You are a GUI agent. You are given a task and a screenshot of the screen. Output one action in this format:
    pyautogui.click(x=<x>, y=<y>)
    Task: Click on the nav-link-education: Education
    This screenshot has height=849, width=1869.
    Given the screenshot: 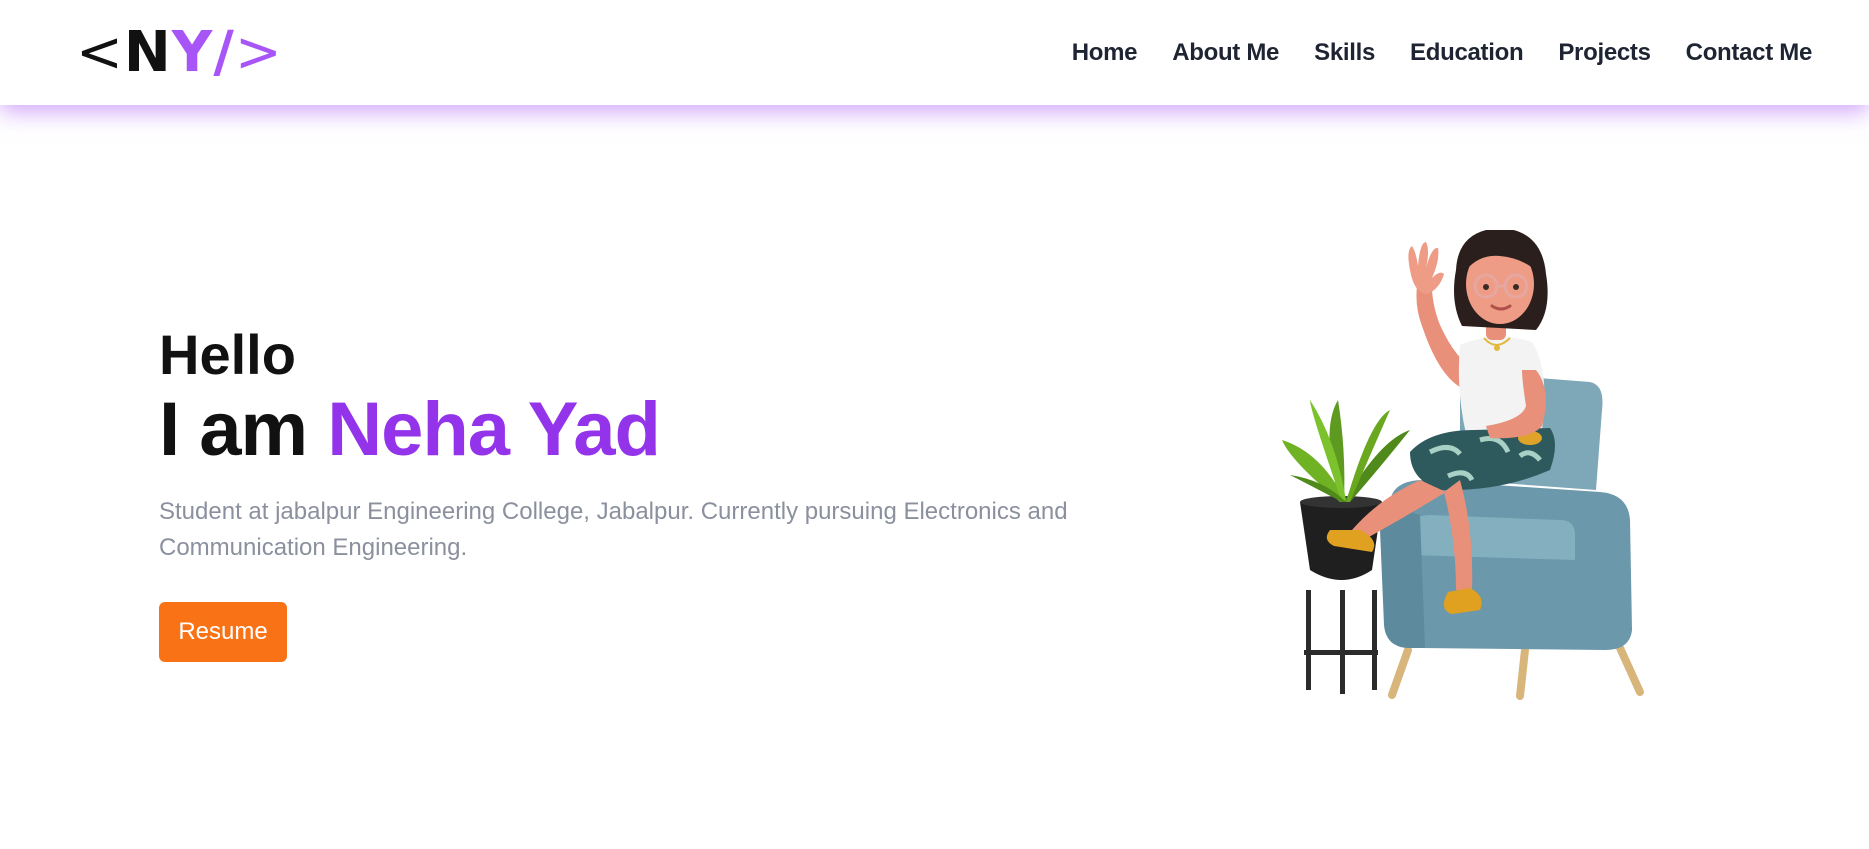 What is the action you would take?
    pyautogui.click(x=1467, y=53)
    